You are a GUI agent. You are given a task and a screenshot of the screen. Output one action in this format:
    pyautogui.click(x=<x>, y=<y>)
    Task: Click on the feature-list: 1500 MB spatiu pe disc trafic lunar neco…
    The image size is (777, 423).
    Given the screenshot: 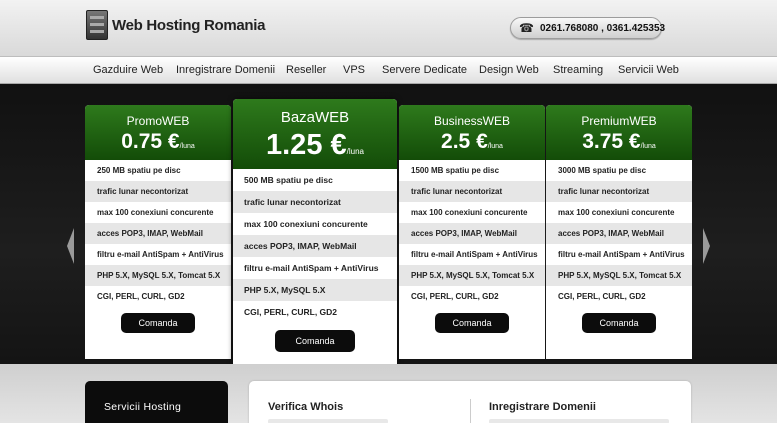 What is the action you would take?
    pyautogui.click(x=472, y=233)
    